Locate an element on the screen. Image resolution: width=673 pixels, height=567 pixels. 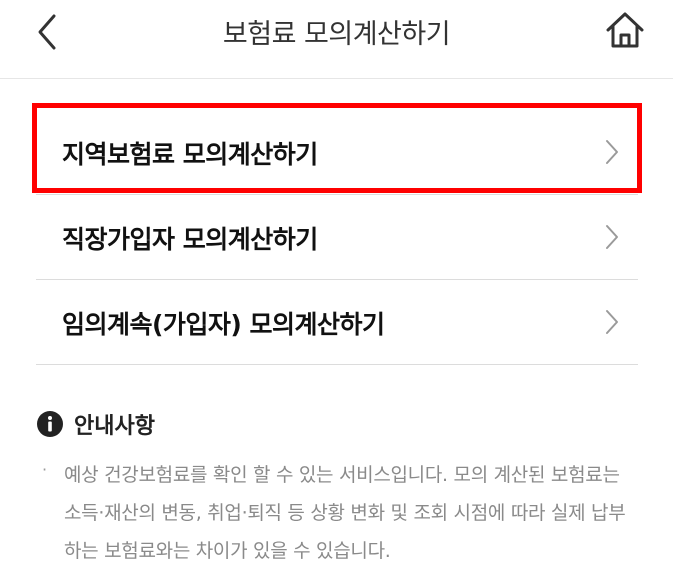
home-icon is located at coordinates (625, 30).